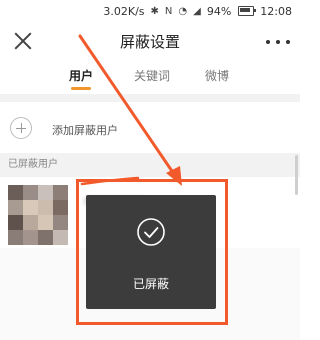 The height and width of the screenshot is (340, 320). Describe the element at coordinates (296, 175) in the screenshot. I see `scrollbar` at that location.